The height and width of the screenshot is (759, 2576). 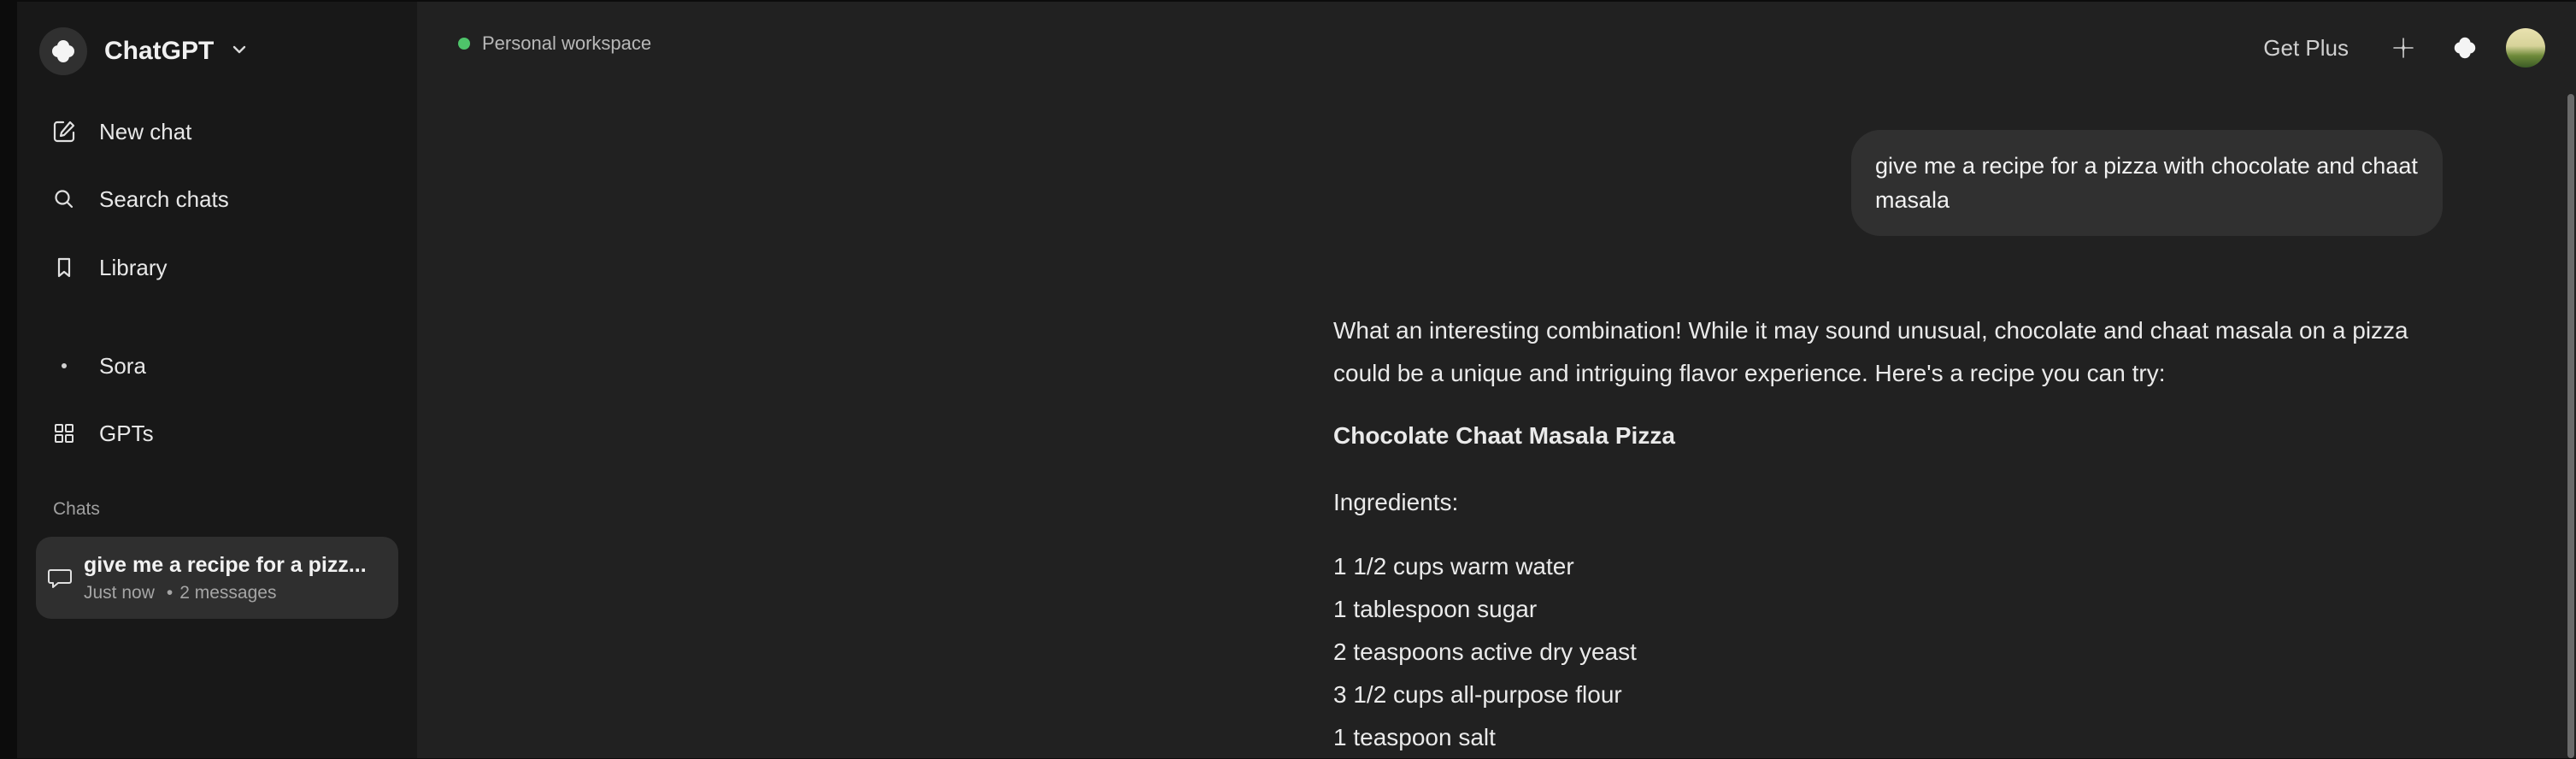 I want to click on workspace-indicator: Personal workspace, so click(x=554, y=43).